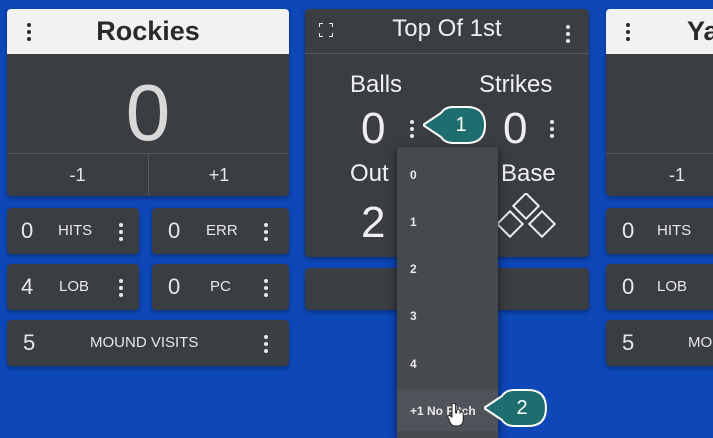 Image resolution: width=713 pixels, height=438 pixels. I want to click on left-lob-menu-icon, so click(121, 289).